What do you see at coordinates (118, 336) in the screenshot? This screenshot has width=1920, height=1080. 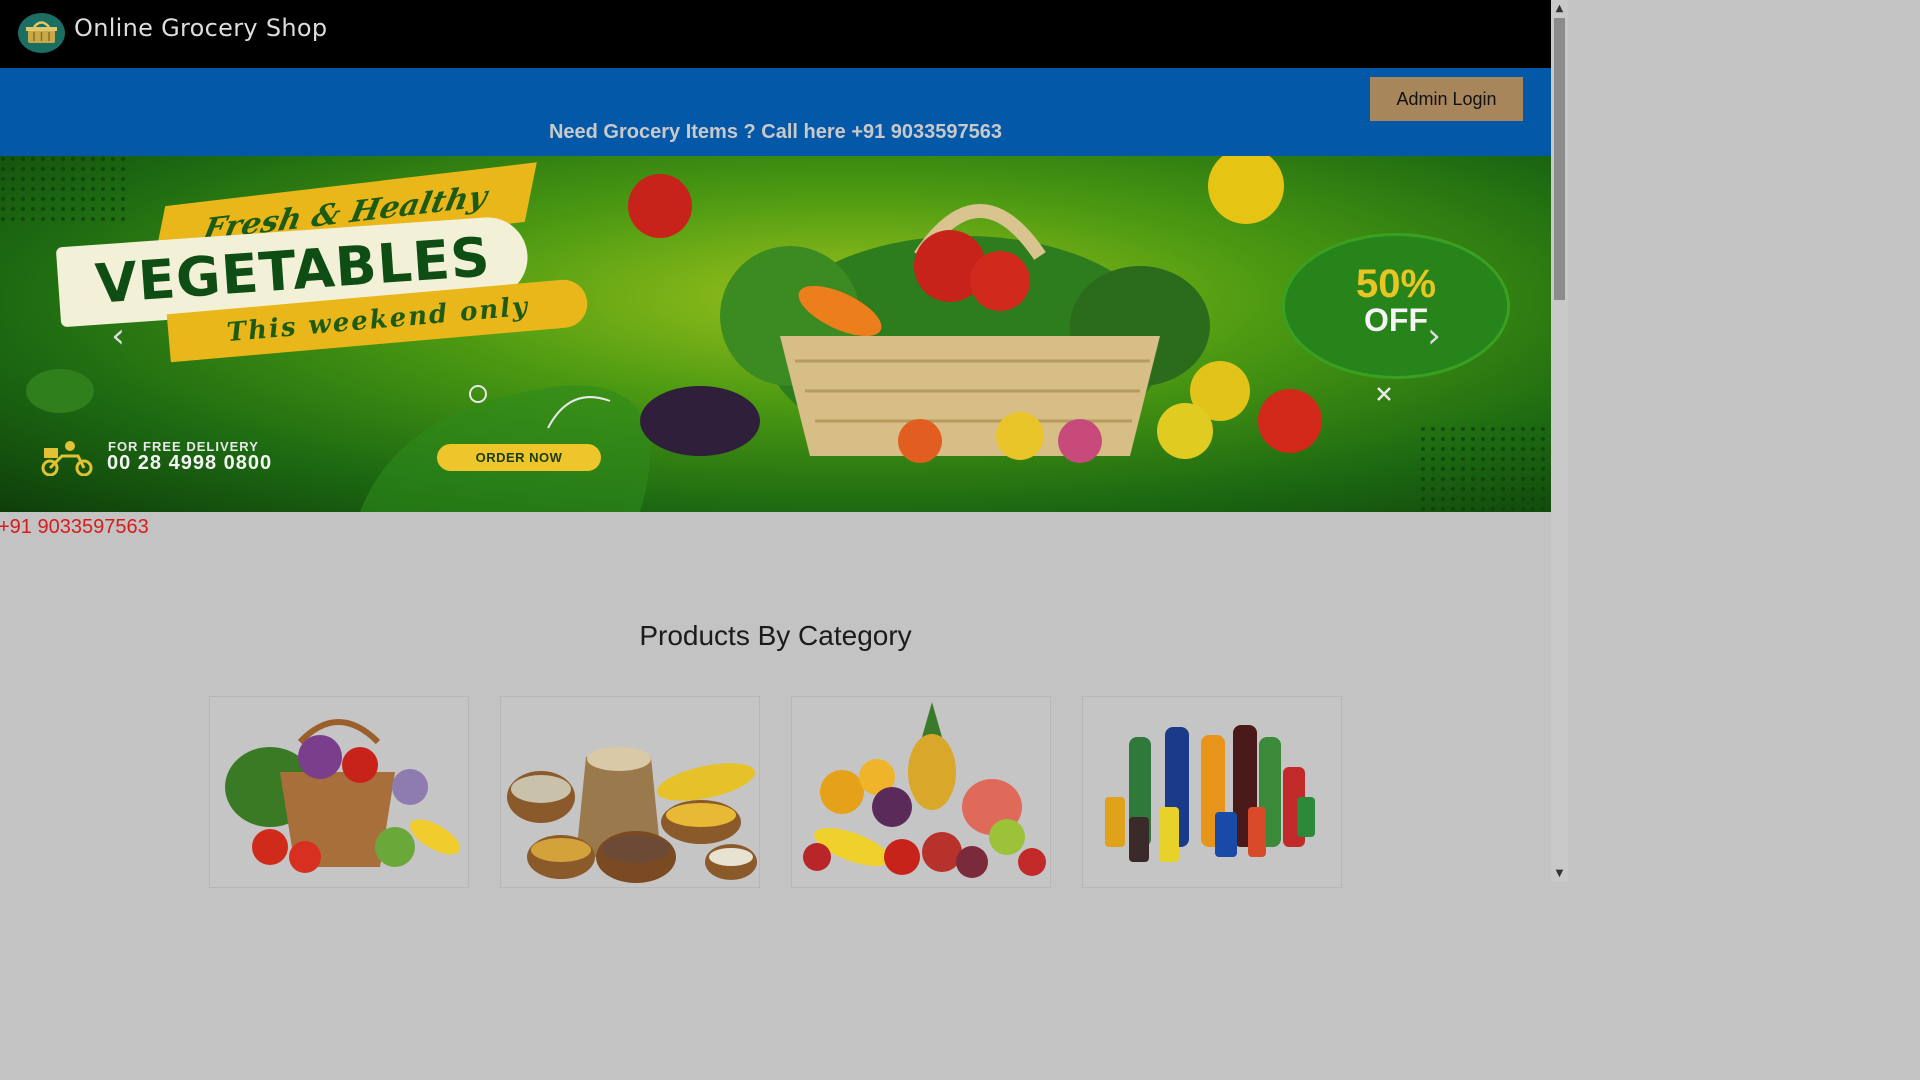 I see `chevron-left-icon: ‹` at bounding box center [118, 336].